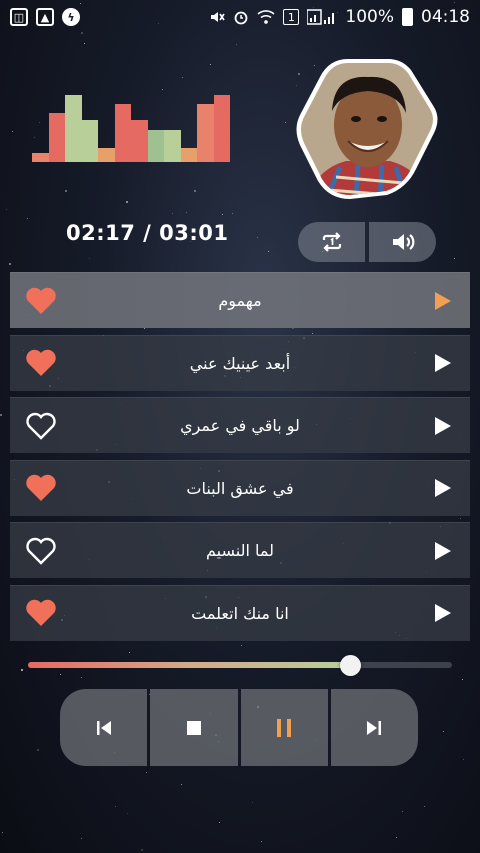 This screenshot has height=853, width=480. I want to click on skip-previous-icon, so click(103, 727).